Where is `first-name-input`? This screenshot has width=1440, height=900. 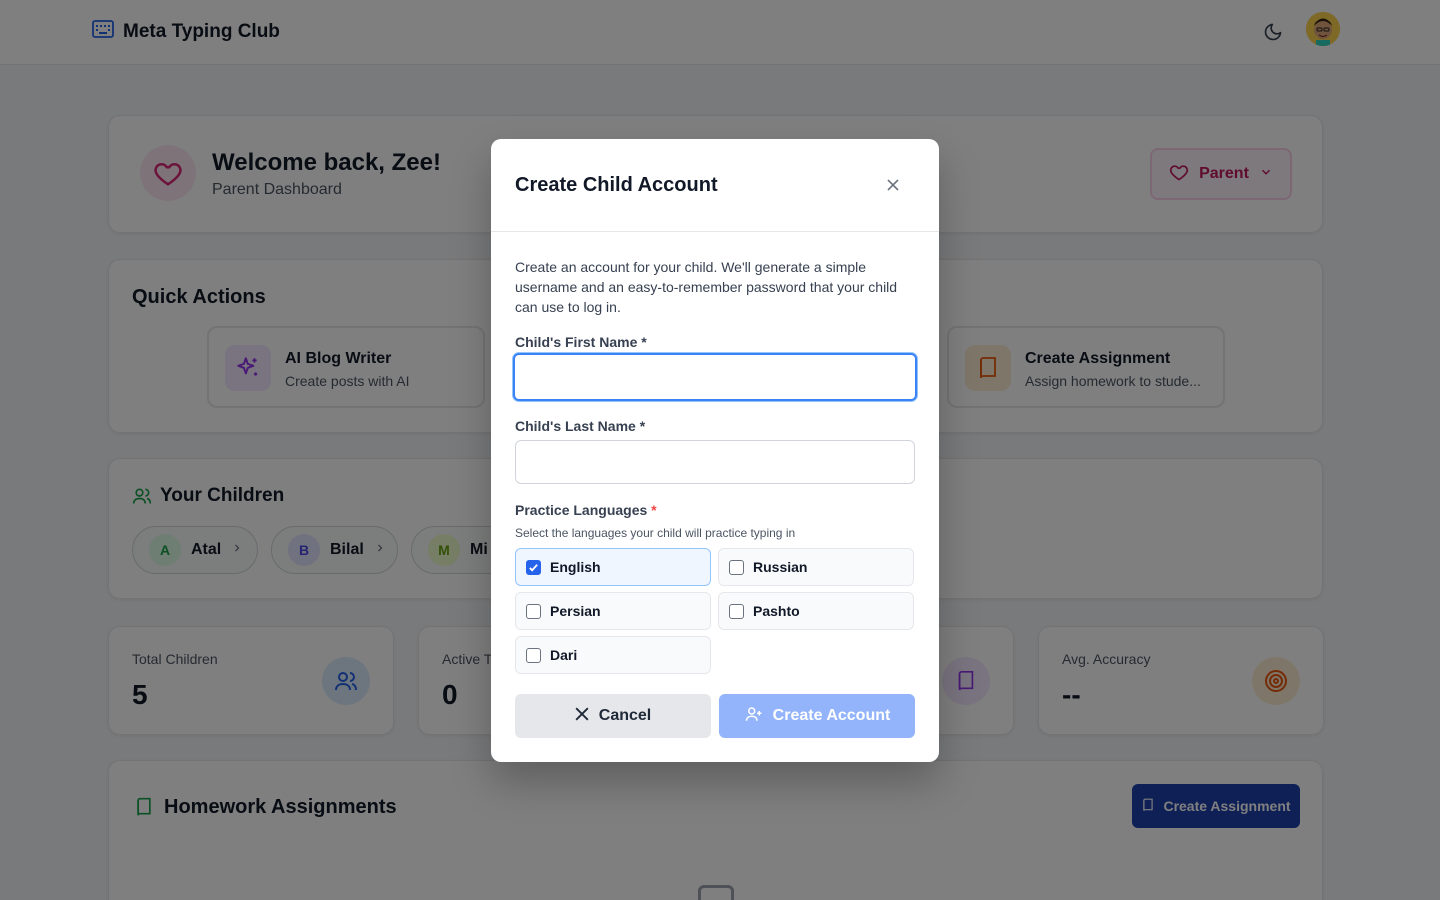 first-name-input is located at coordinates (715, 377).